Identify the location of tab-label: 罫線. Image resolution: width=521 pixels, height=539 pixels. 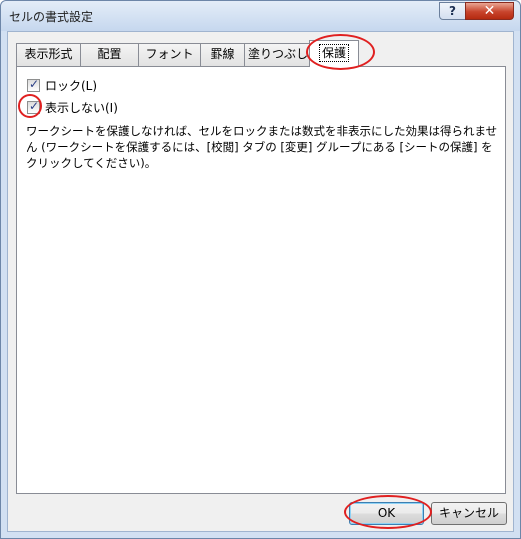
(222, 54).